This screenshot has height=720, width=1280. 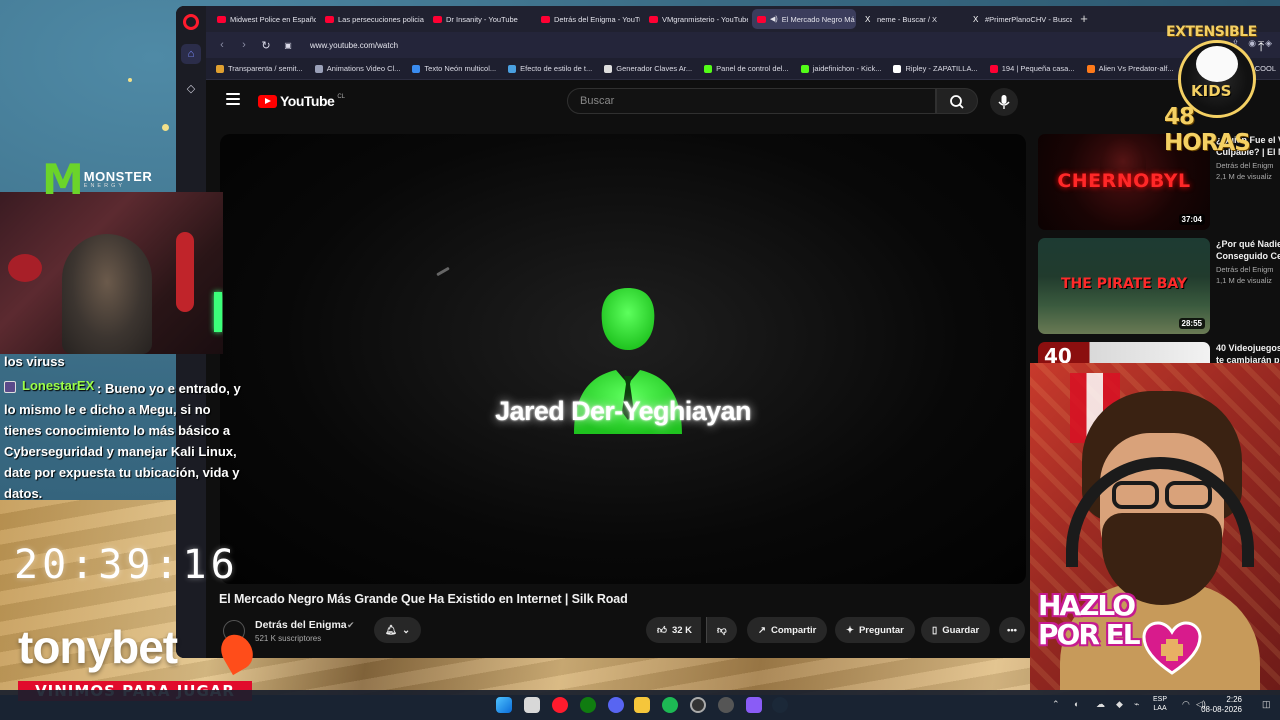 What do you see at coordinates (1248, 171) in the screenshot?
I see `recommendation-meta: Detrás del Enigm 2,1 M de visualiz` at bounding box center [1248, 171].